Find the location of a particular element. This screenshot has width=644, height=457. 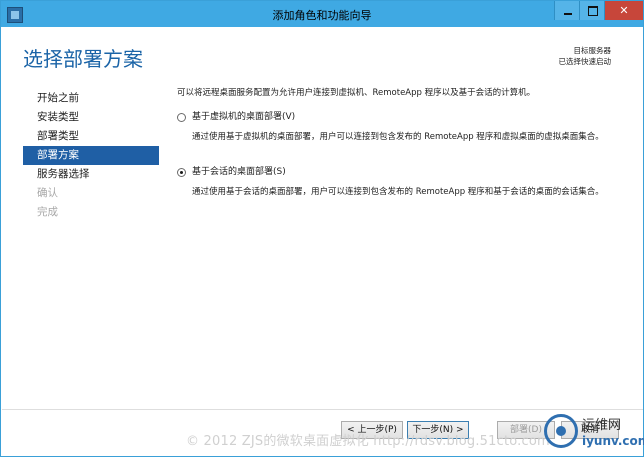

nav-item-deployment-type: 部署类型 is located at coordinates (91, 136).